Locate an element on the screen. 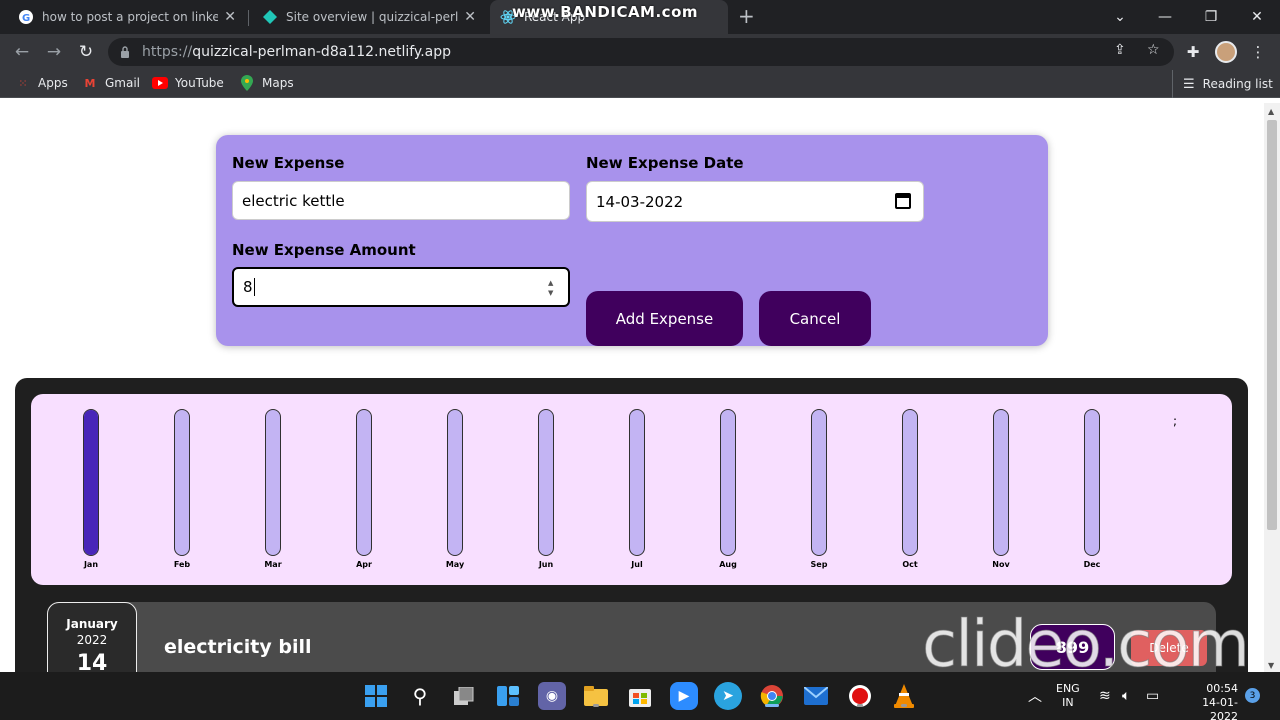  zoom-icon: ▶ is located at coordinates (684, 696).